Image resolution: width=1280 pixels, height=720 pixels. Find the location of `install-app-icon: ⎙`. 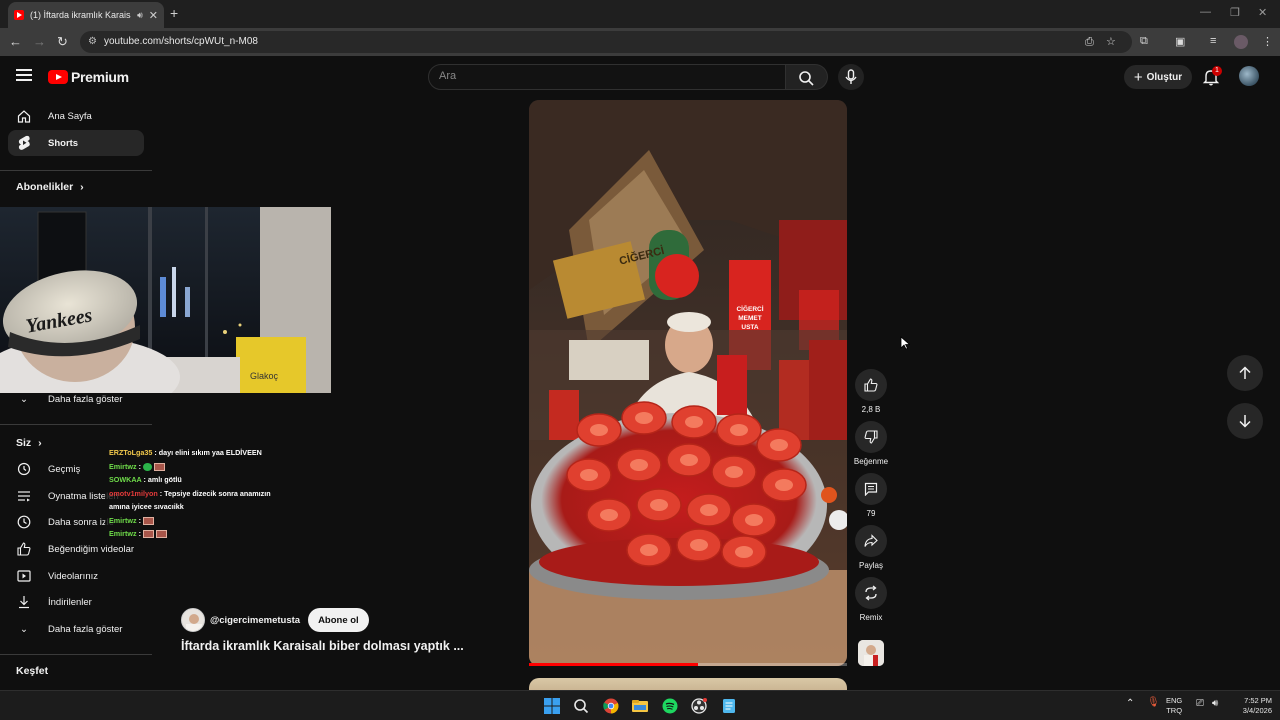

install-app-icon: ⎙ is located at coordinates (1089, 42).